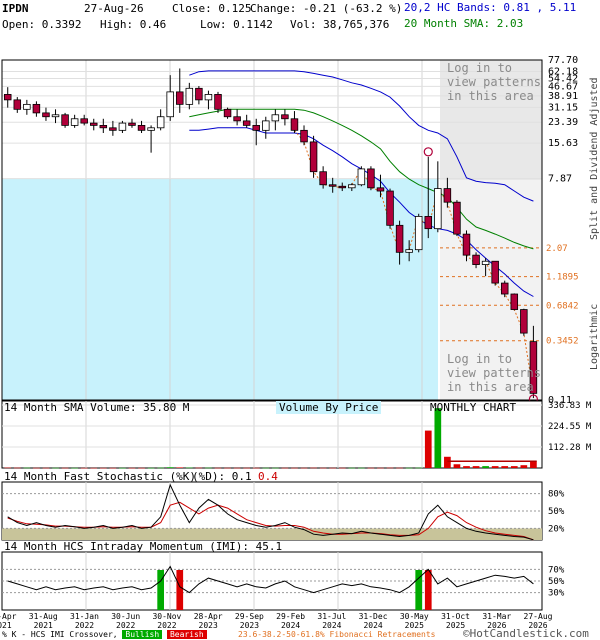  I want to click on fib-level-label: 1.1895, so click(562, 278).